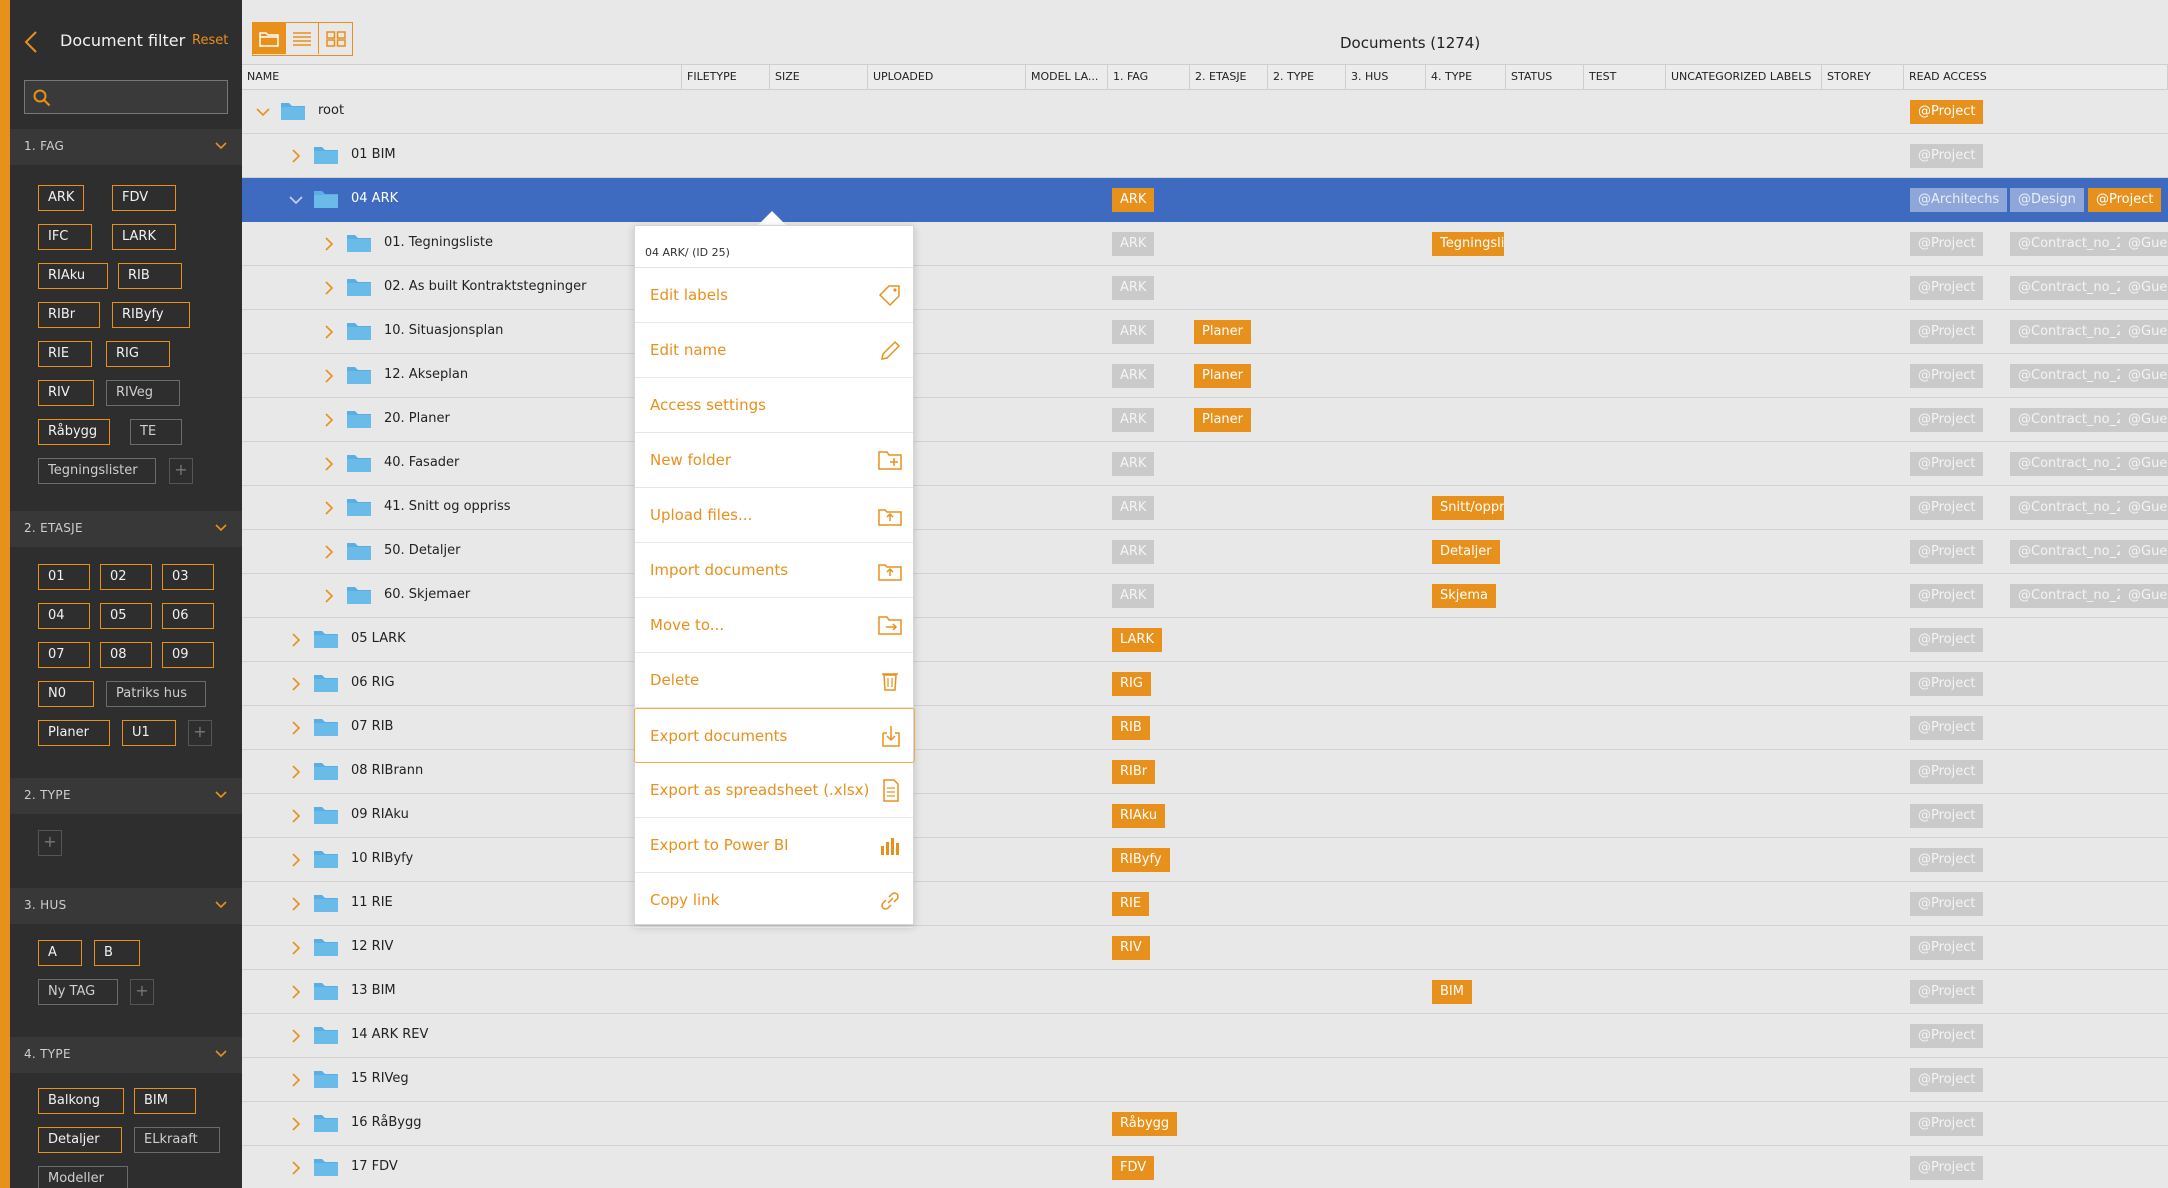 This screenshot has width=2168, height=1188. Describe the element at coordinates (149, 733) in the screenshot. I see `filter-tag-u1: U1` at that location.